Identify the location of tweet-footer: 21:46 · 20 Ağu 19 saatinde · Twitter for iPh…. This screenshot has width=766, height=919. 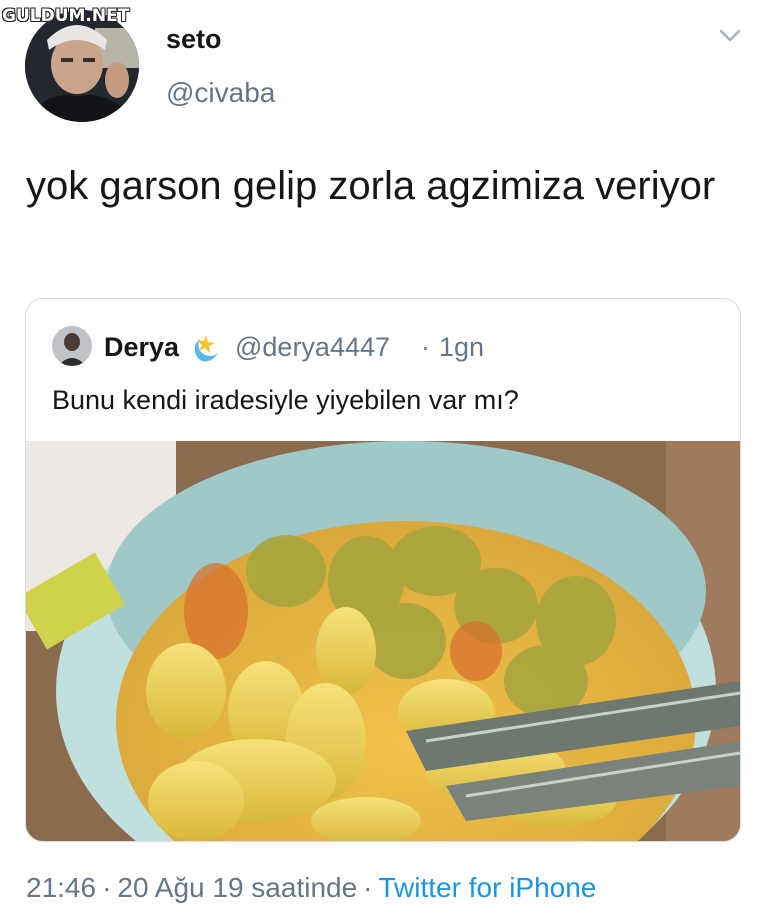
(311, 888).